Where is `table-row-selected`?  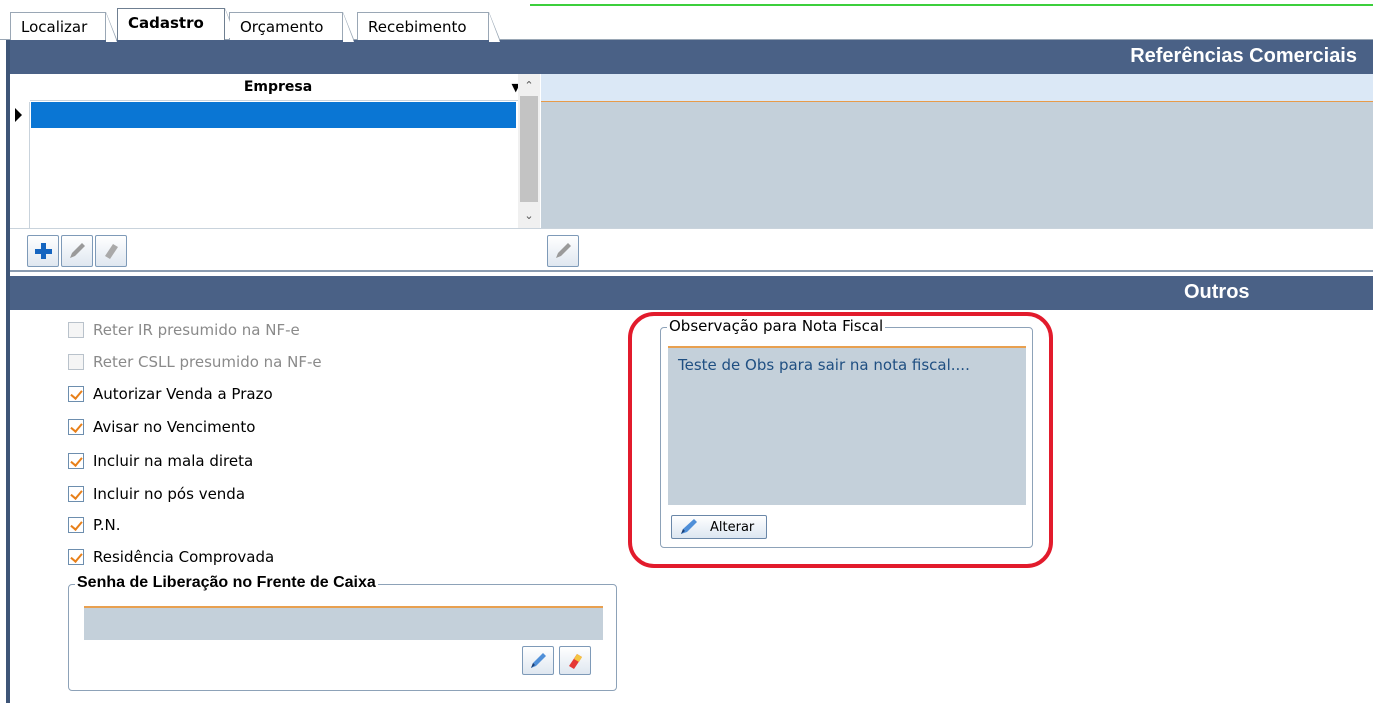 table-row-selected is located at coordinates (273, 115).